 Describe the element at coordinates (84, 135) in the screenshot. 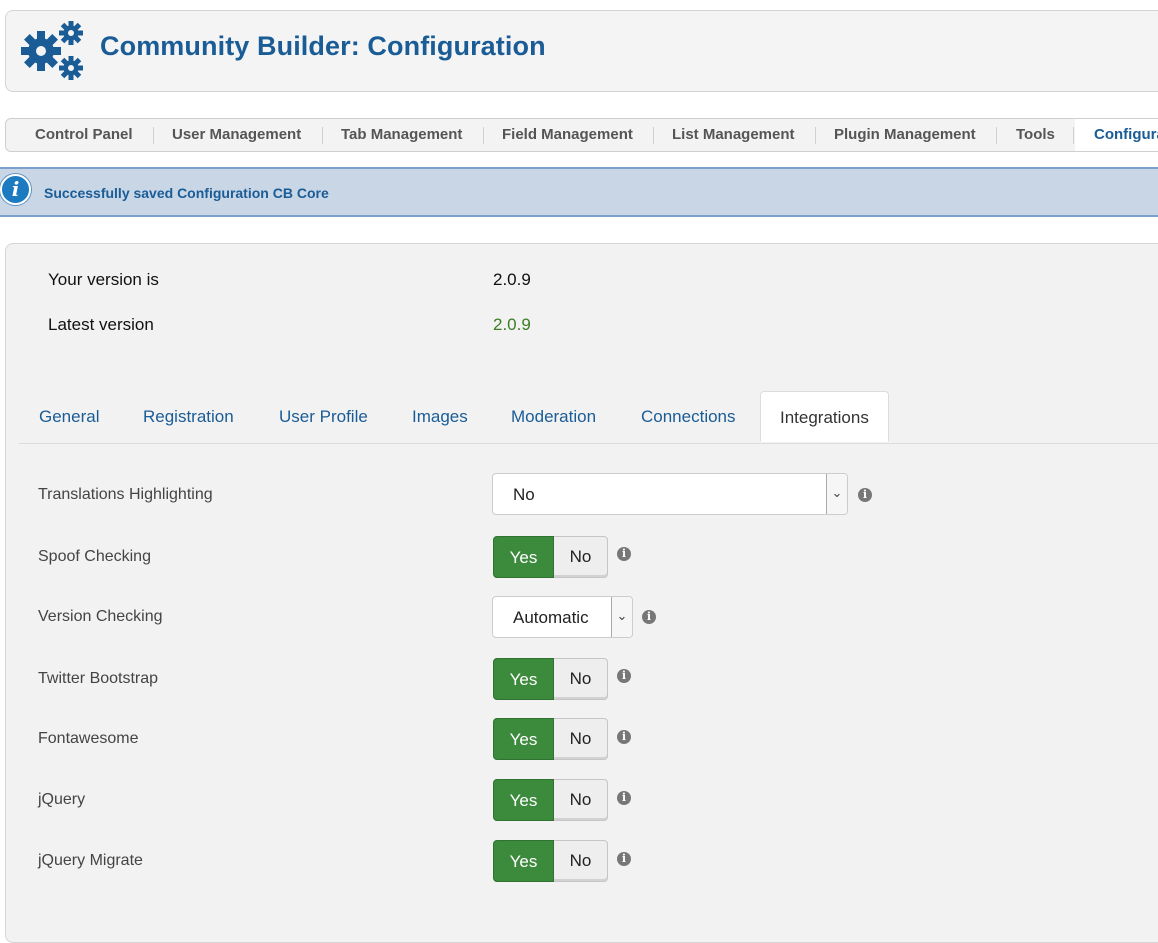

I see `nav-control-panel: Control Panel` at that location.